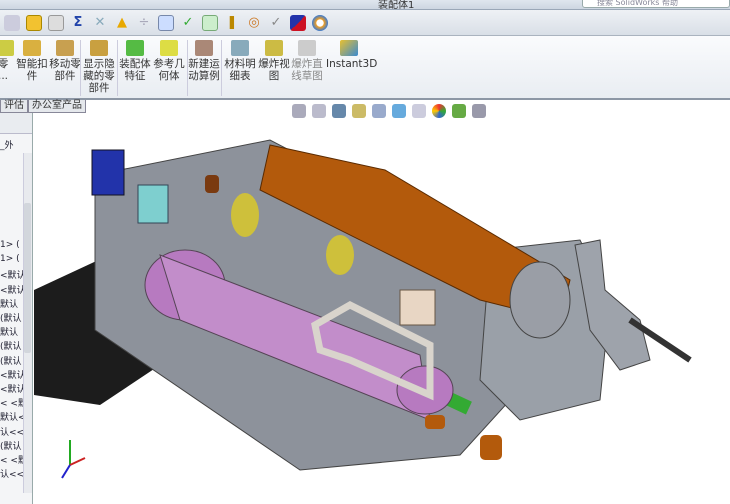 The height and width of the screenshot is (504, 730). What do you see at coordinates (7, 144) in the screenshot?
I see `tree-root-item: _外` at bounding box center [7, 144].